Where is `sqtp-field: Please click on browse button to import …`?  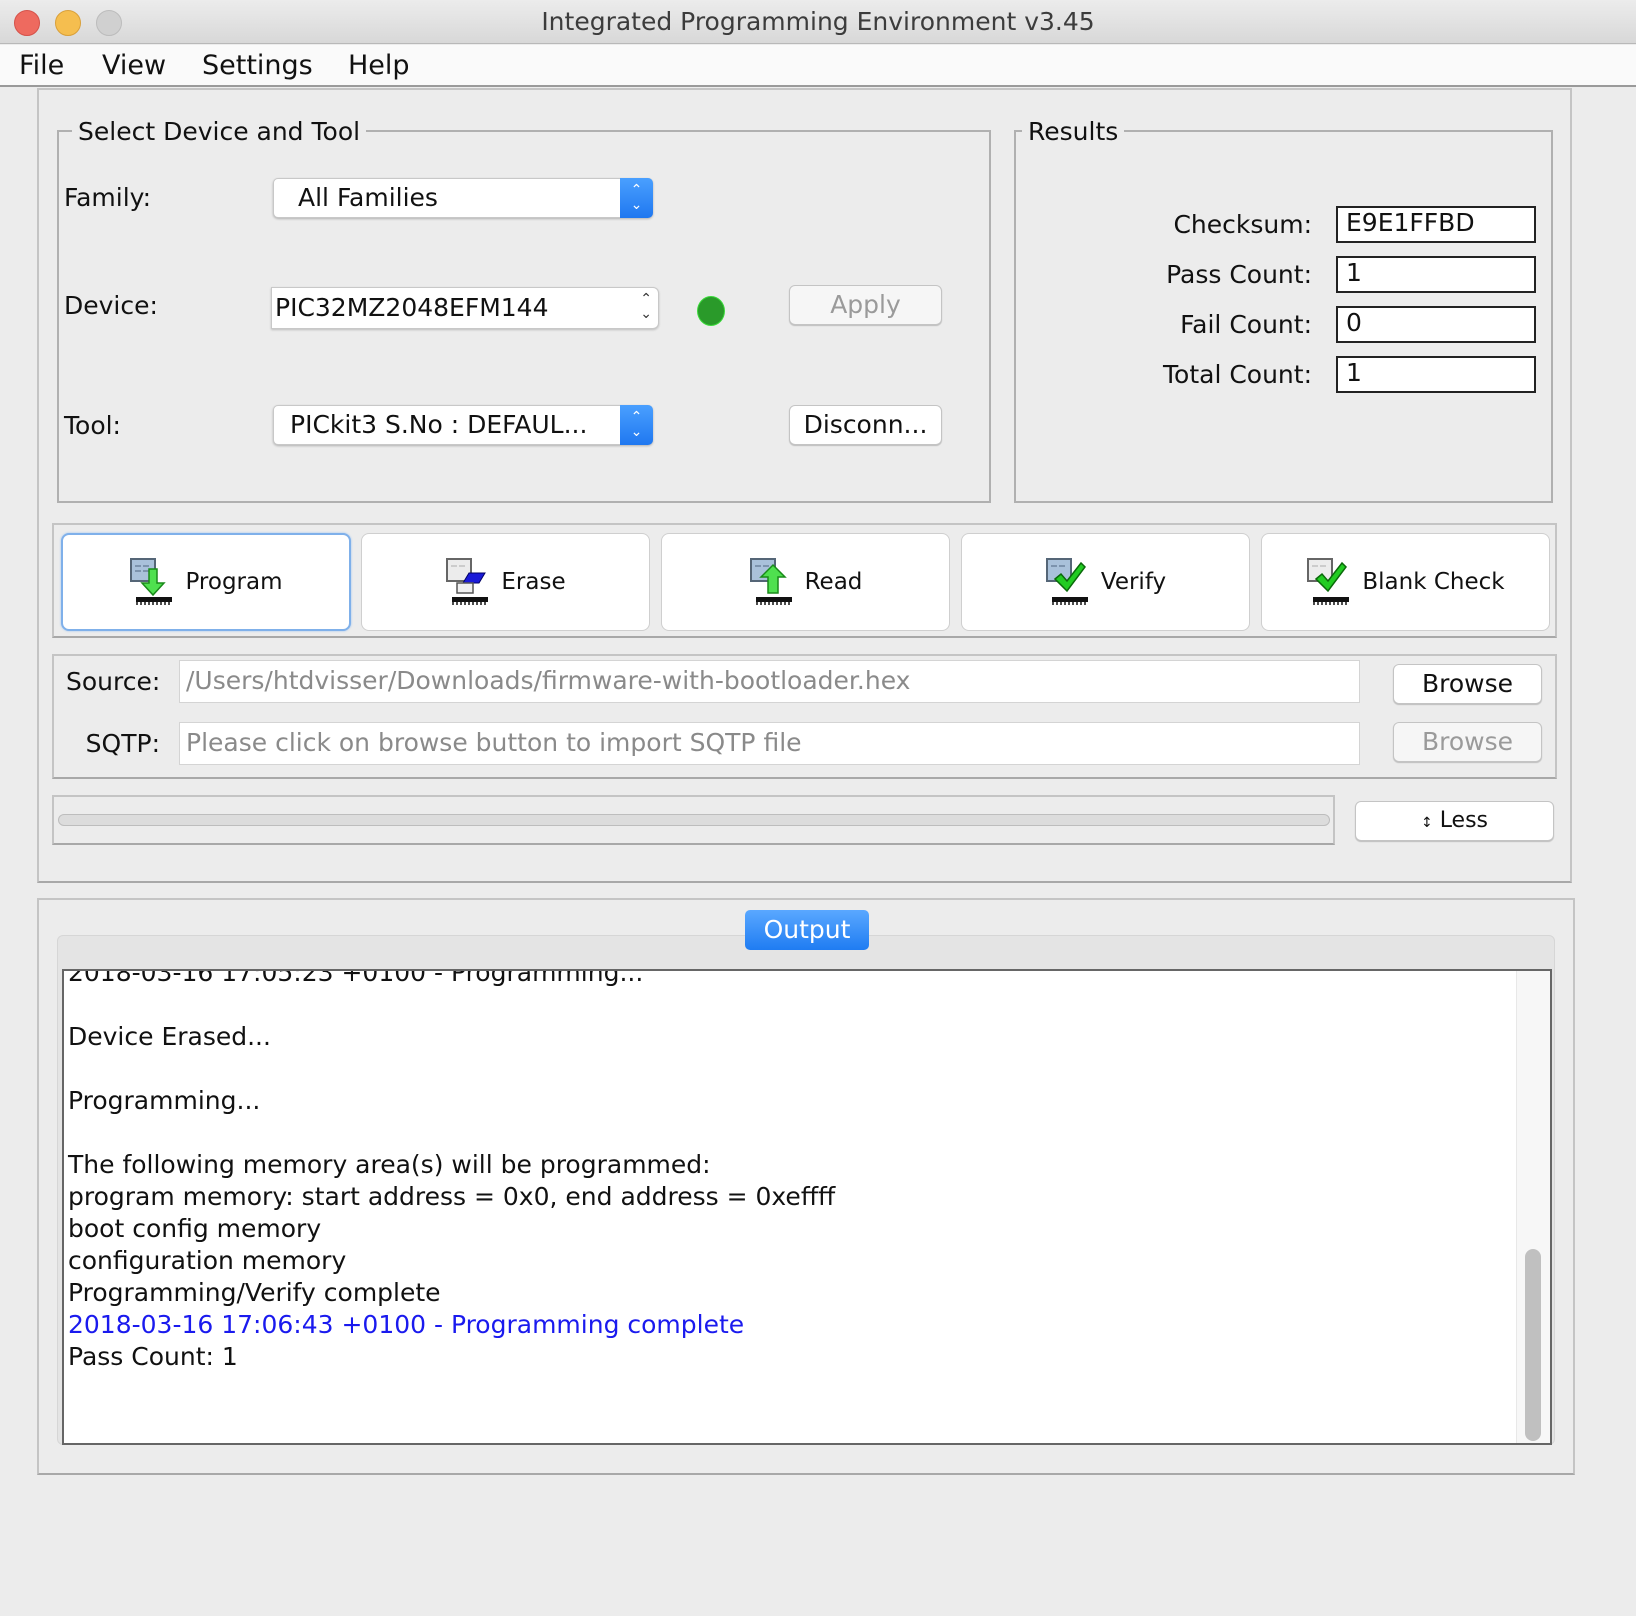
sqtp-field: Please click on browse button to import … is located at coordinates (769, 743).